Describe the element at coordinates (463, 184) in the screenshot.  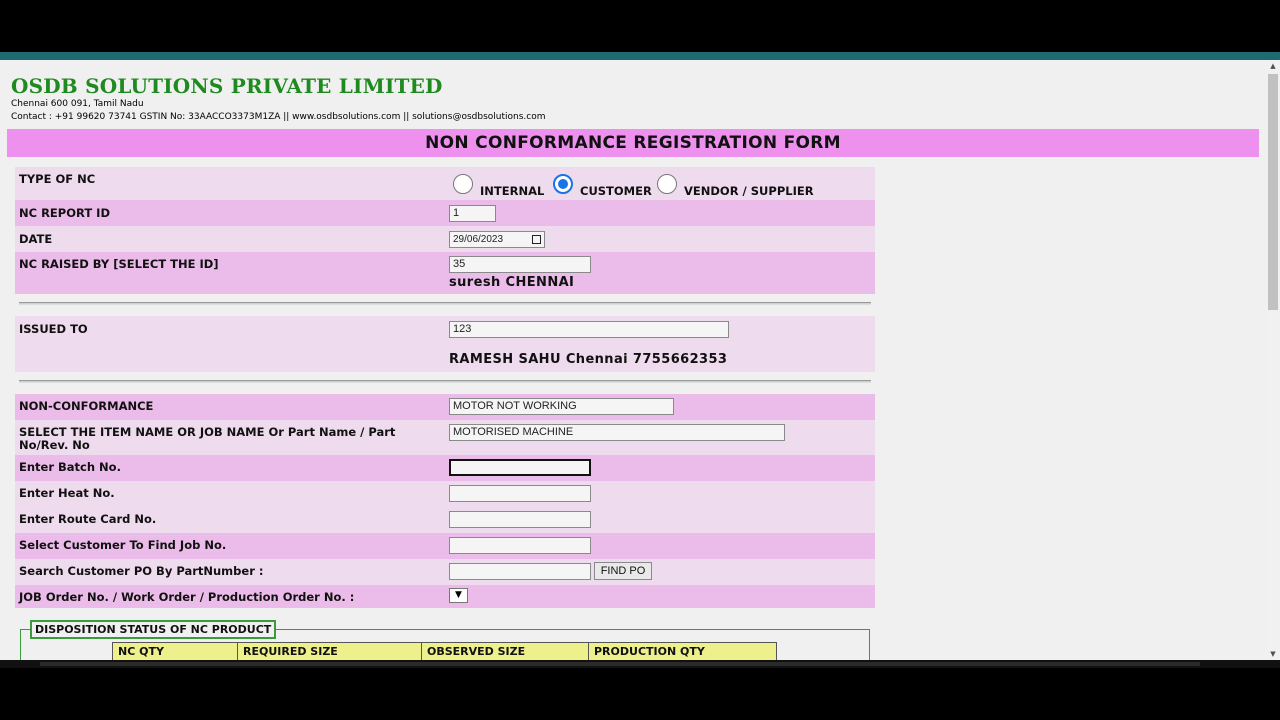
I see `radio-internal` at that location.